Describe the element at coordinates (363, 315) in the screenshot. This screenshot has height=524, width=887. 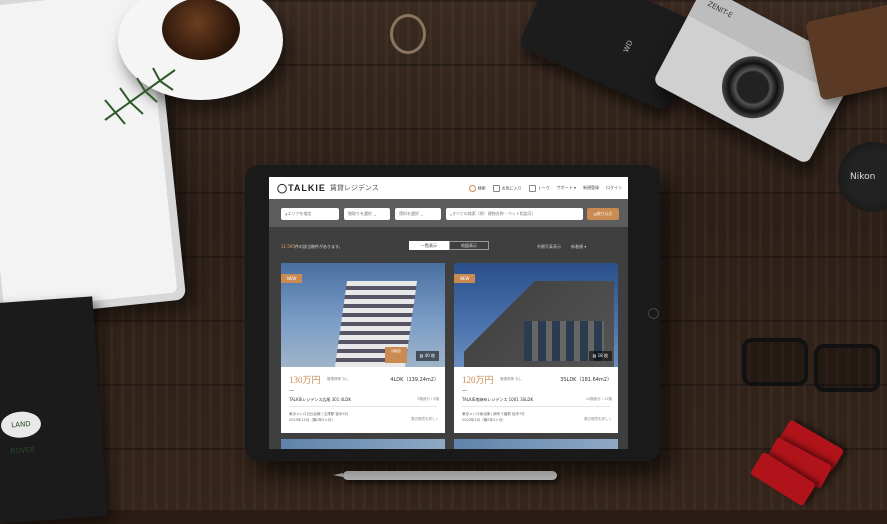
I see `property-photo: NEW 間取図 ▨ 40 枚` at that location.